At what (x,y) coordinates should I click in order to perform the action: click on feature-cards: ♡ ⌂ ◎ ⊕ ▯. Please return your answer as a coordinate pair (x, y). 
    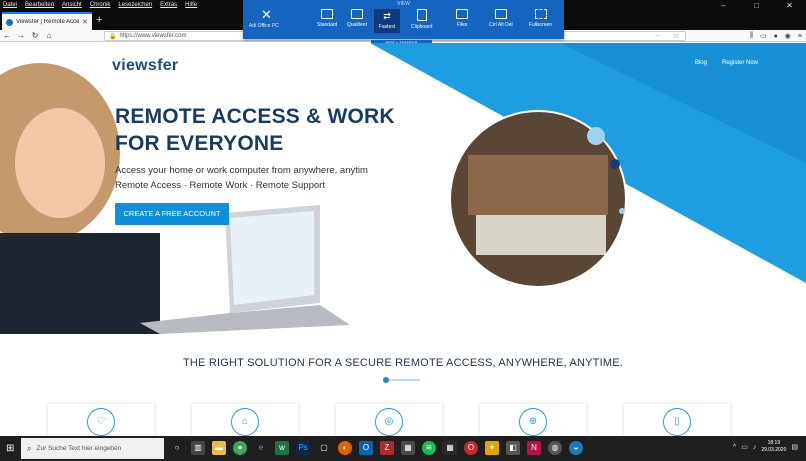
    Looking at the image, I should click on (389, 420).